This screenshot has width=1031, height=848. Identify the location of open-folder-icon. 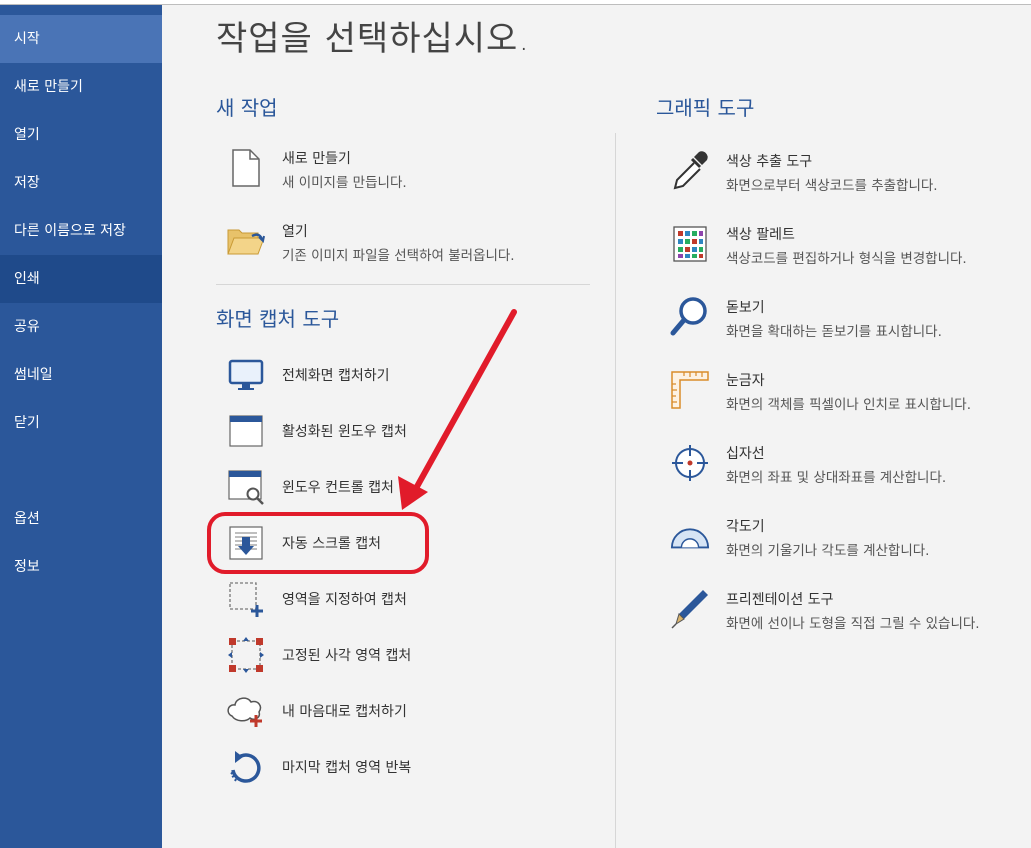
(246, 241).